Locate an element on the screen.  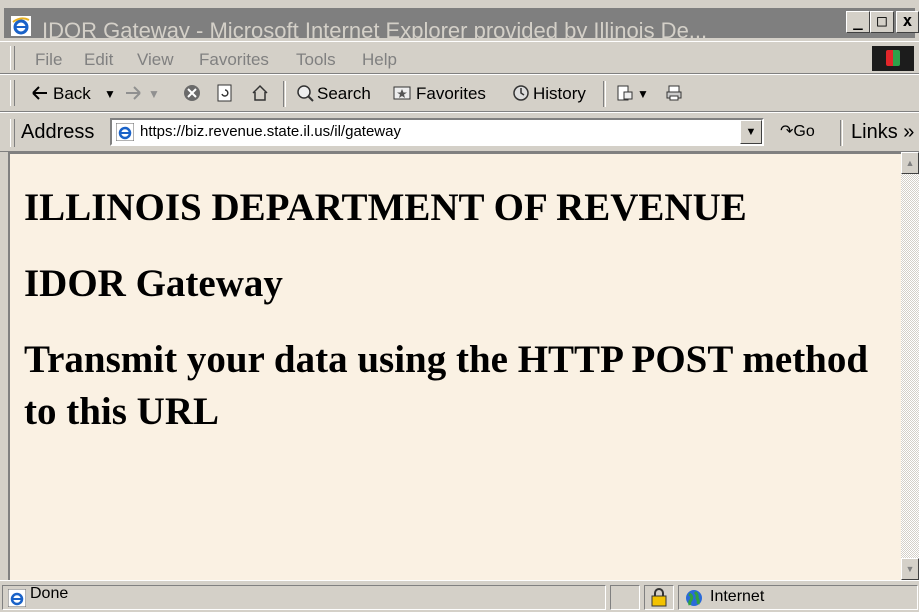
go-label: Go is located at coordinates (804, 131).